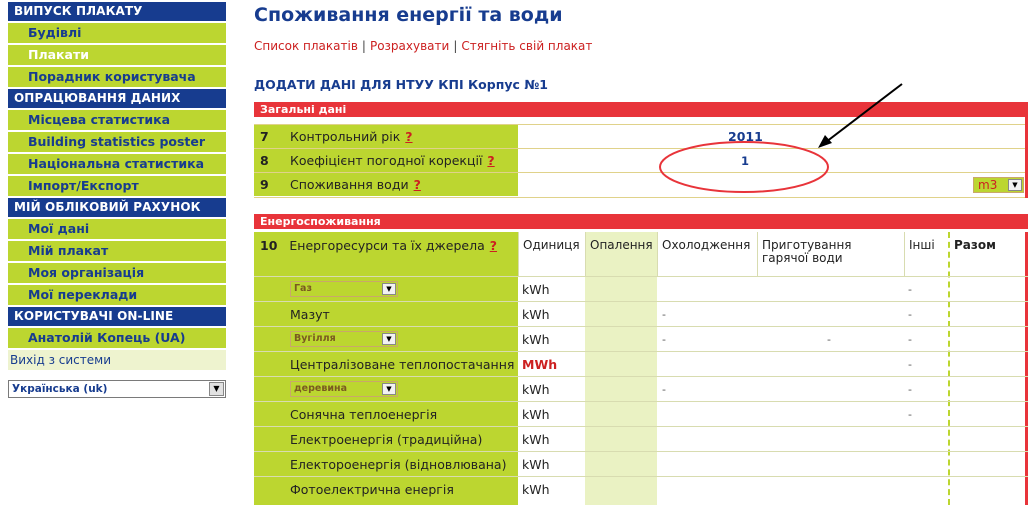 The height and width of the screenshot is (505, 1028). Describe the element at coordinates (303, 288) in the screenshot. I see `fuel-select-value: Газ` at that location.